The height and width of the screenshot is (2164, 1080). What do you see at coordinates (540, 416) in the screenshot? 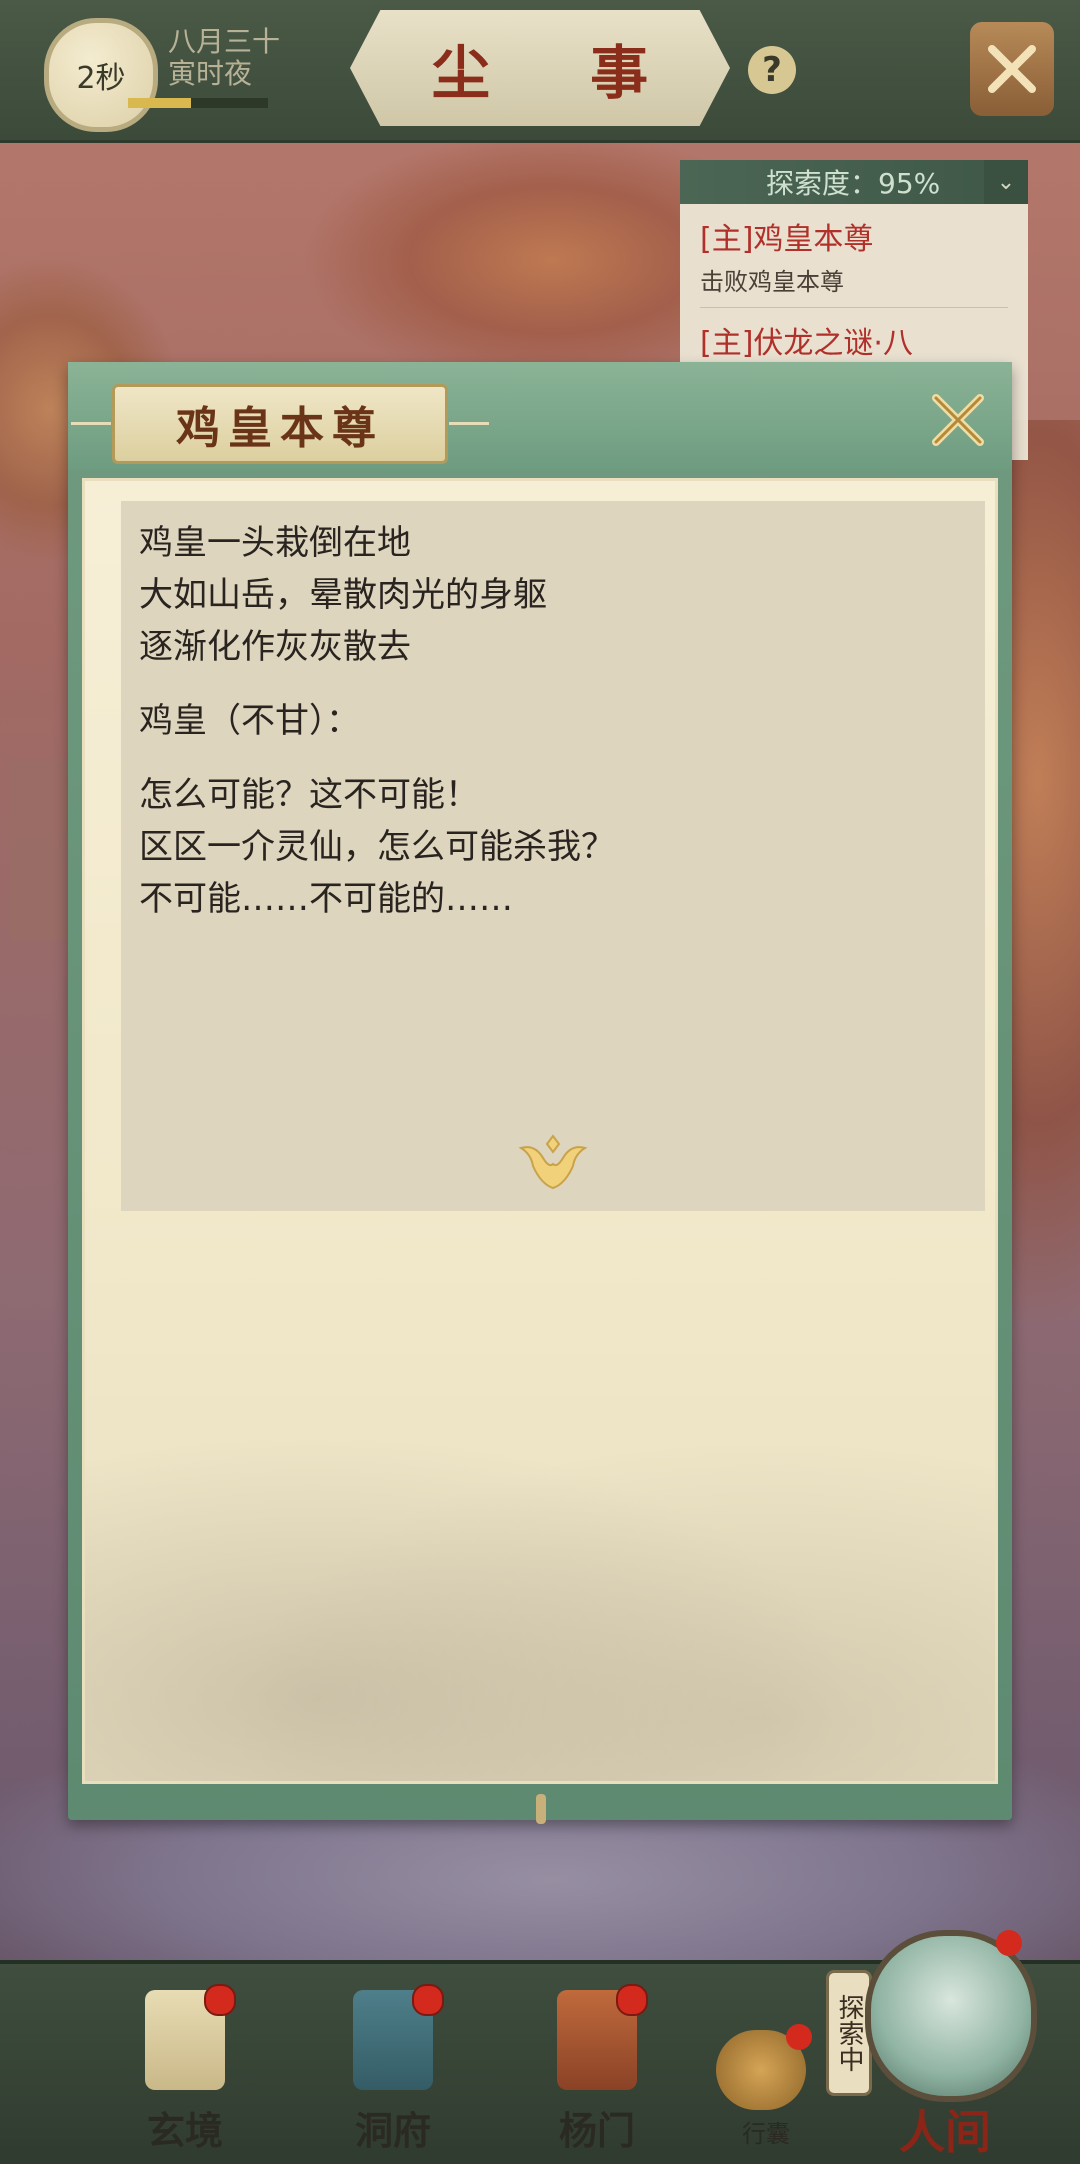
I see `dialog-header: 鸡皇本尊` at bounding box center [540, 416].